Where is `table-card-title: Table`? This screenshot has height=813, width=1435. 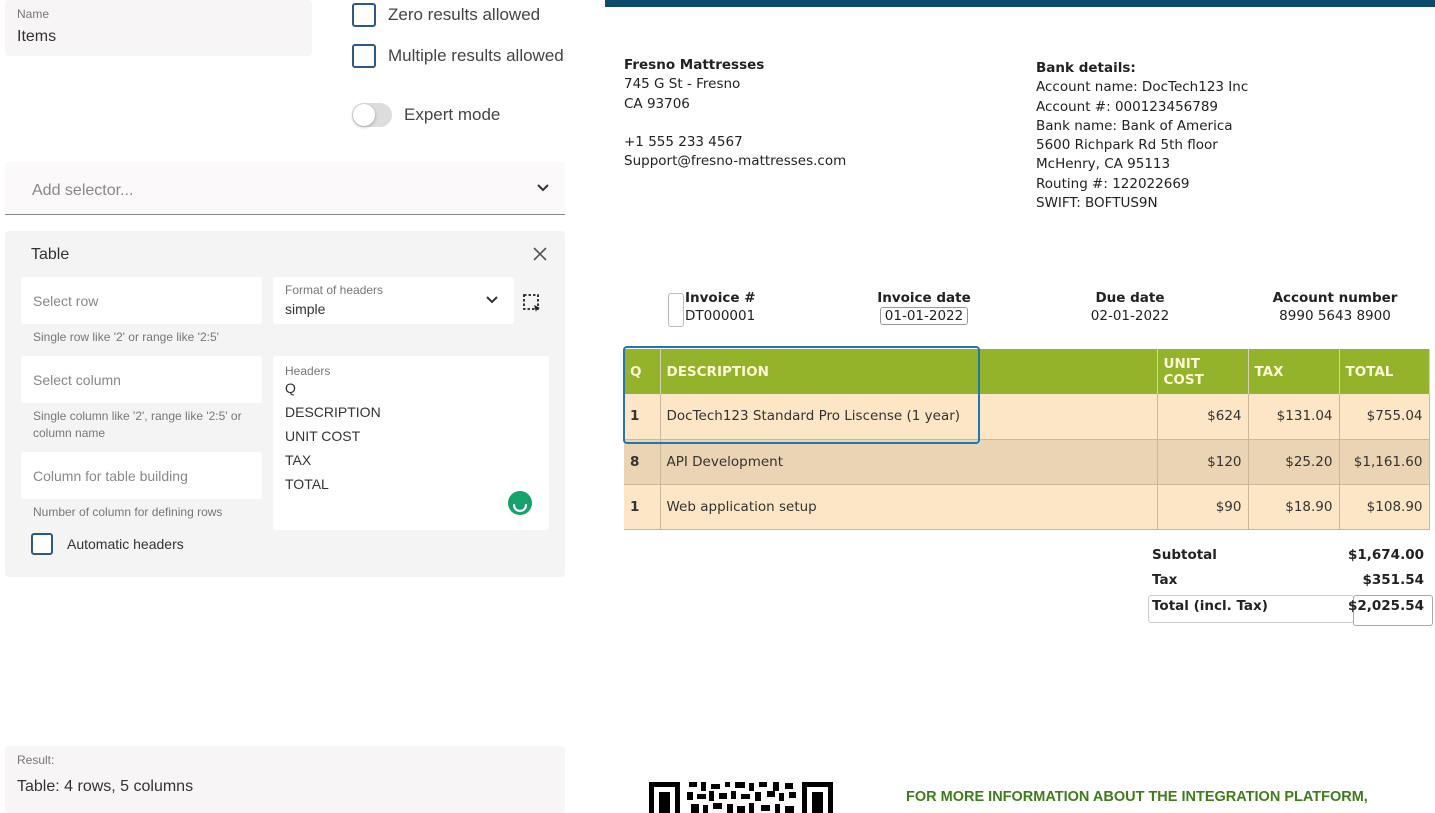 table-card-title: Table is located at coordinates (50, 254).